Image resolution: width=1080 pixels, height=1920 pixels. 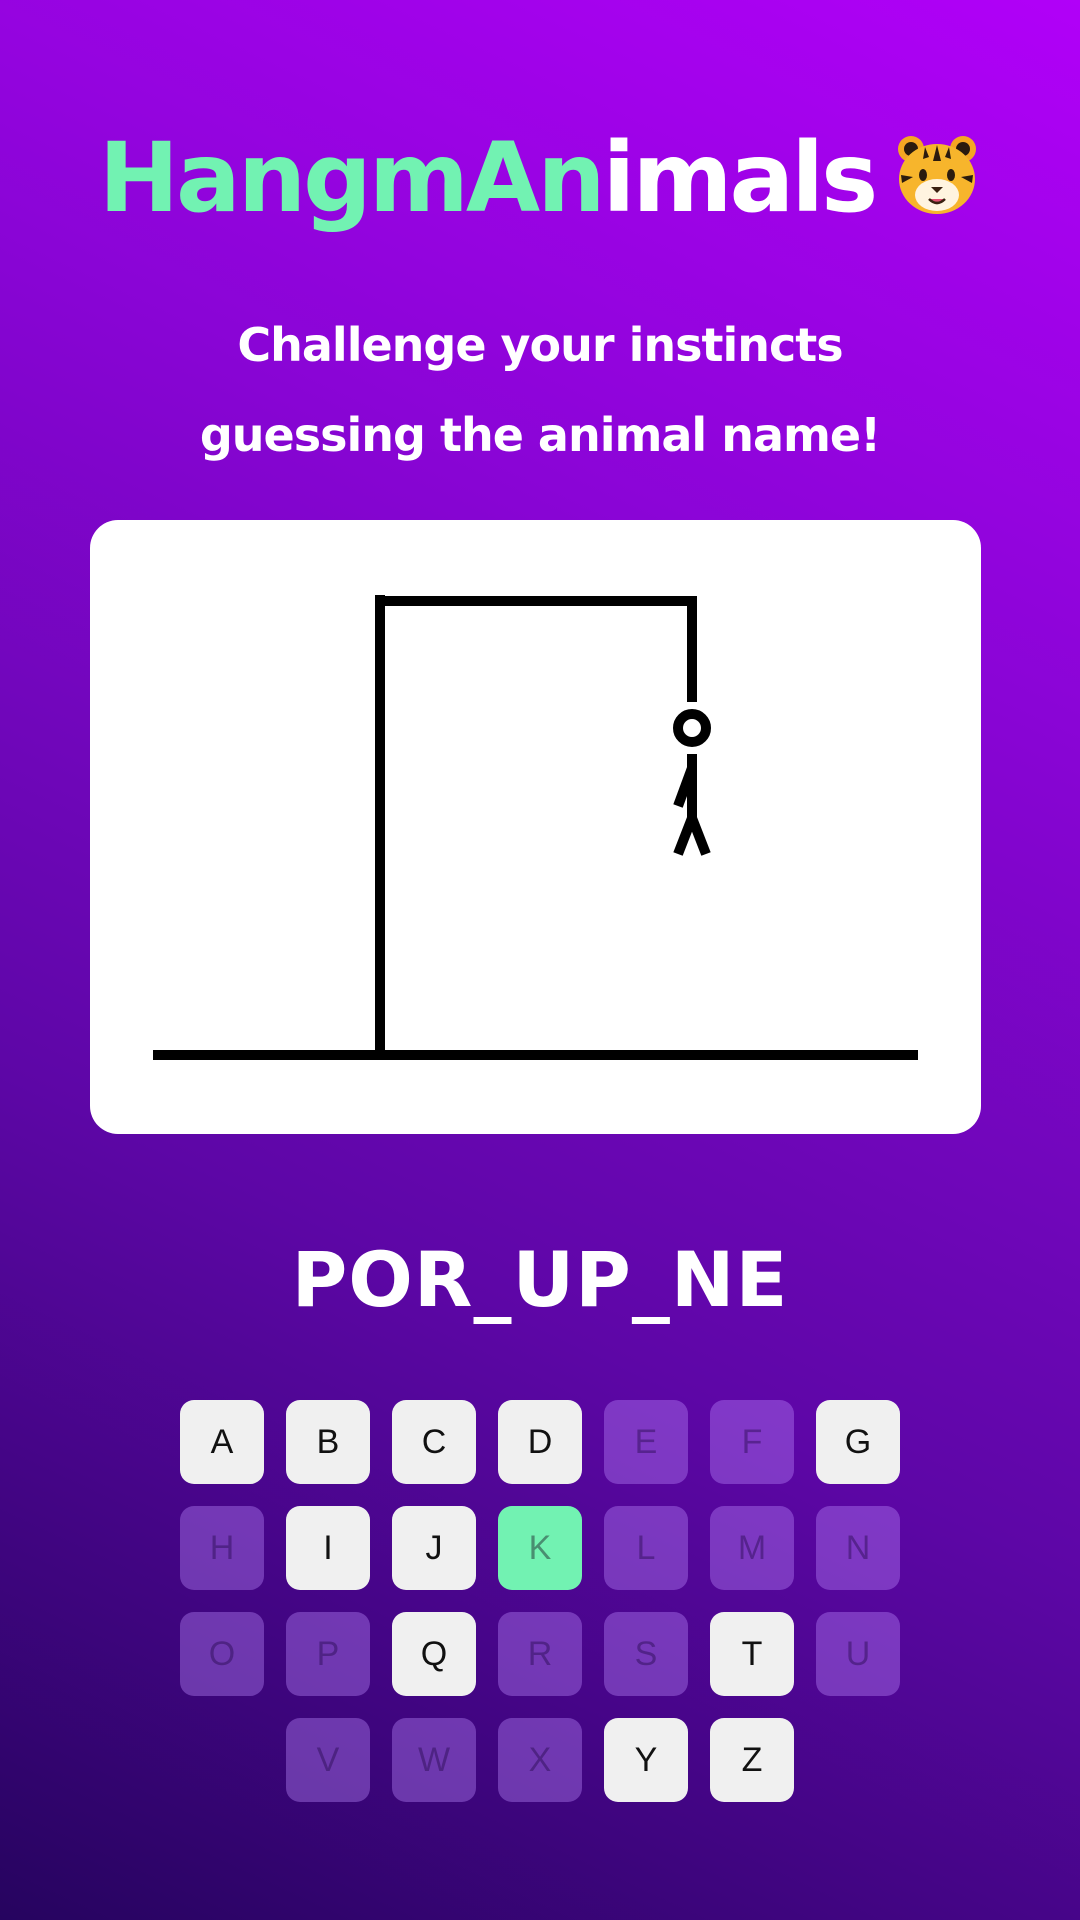 What do you see at coordinates (222, 1548) in the screenshot?
I see `letter-key-h: H` at bounding box center [222, 1548].